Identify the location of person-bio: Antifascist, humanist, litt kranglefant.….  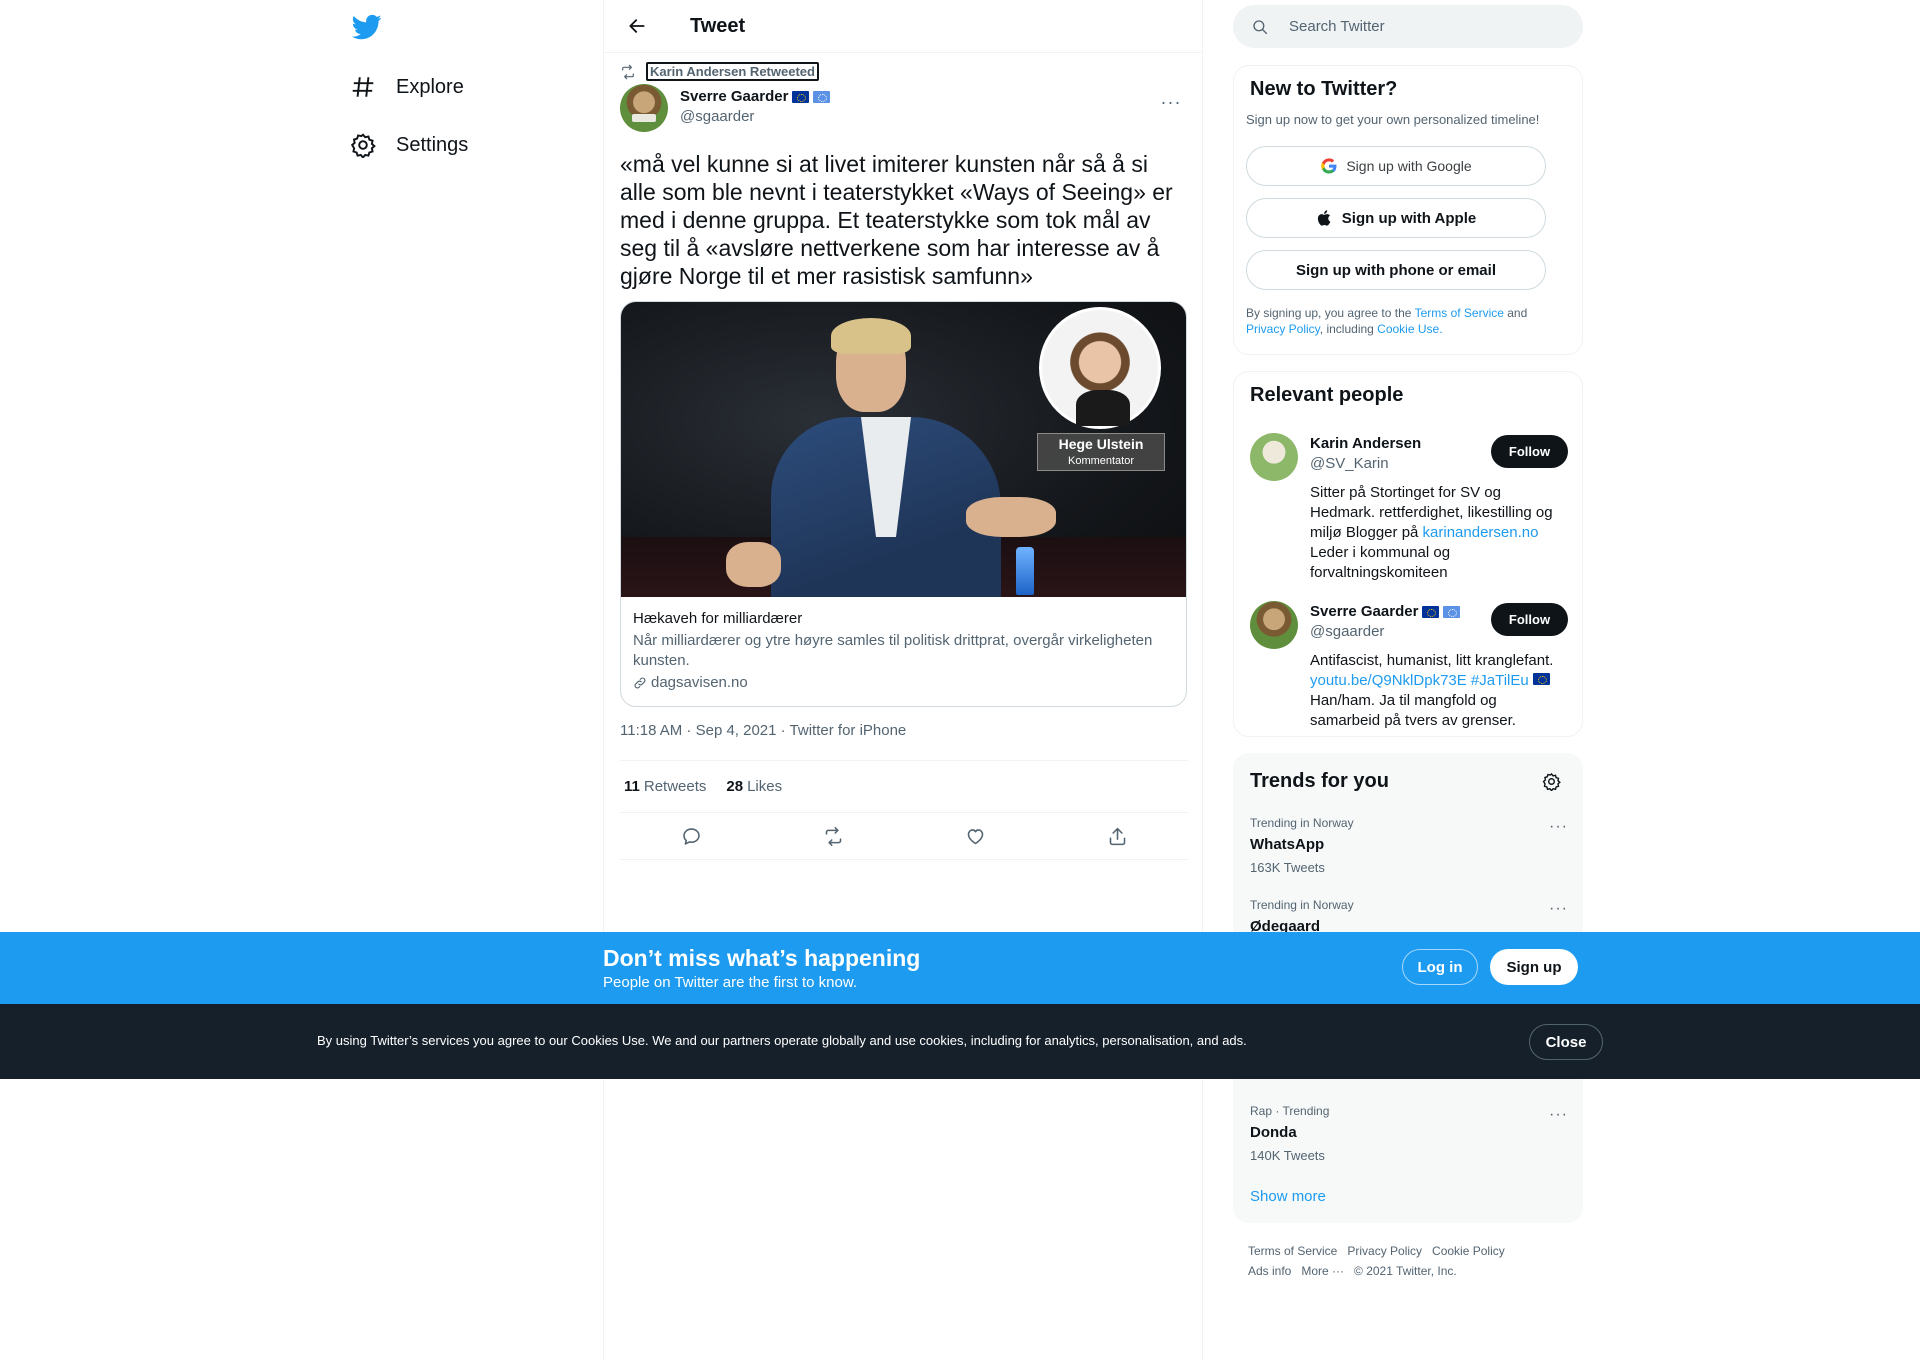
(1439, 691).